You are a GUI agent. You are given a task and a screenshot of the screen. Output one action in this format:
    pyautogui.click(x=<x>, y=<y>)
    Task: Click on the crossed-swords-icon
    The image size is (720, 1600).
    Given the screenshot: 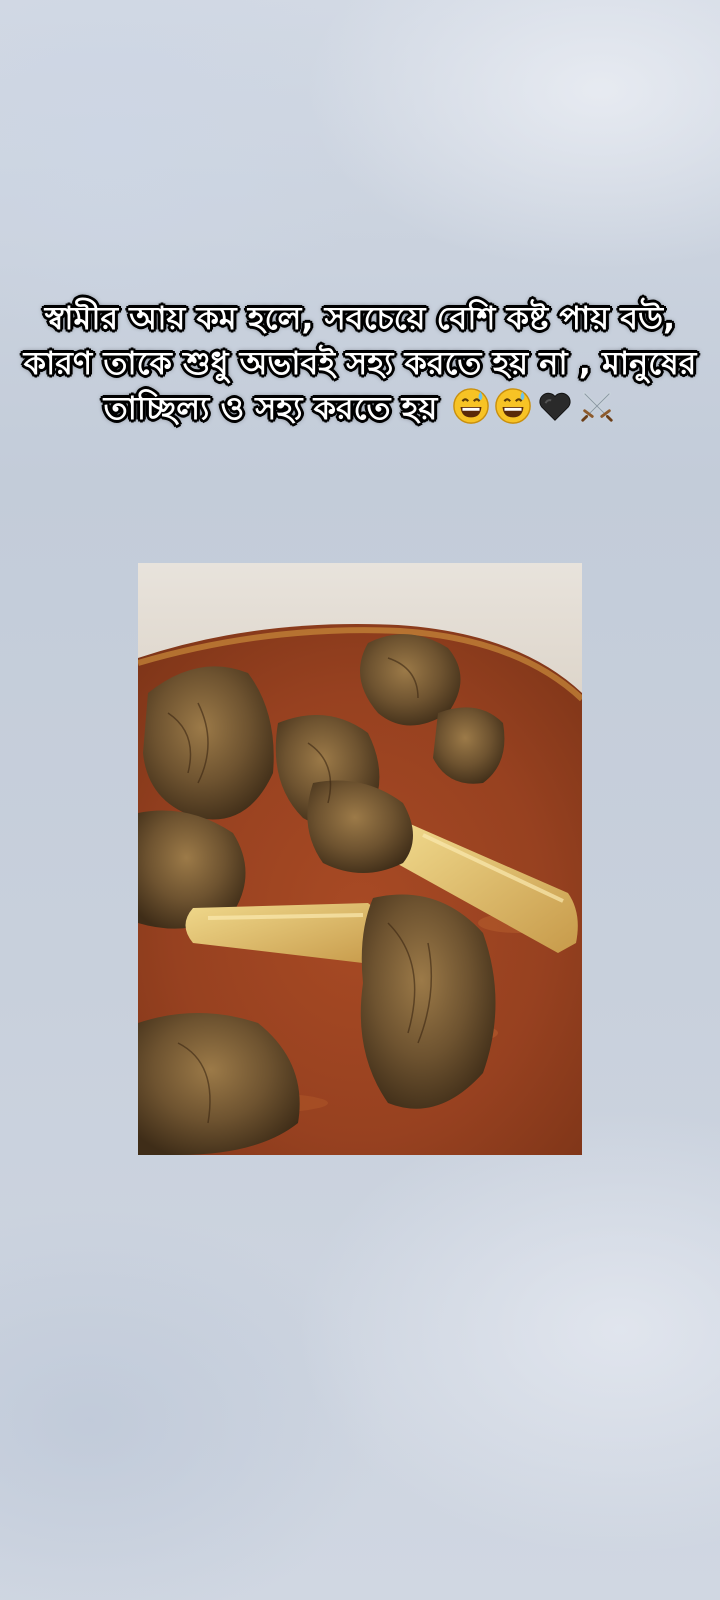 What is the action you would take?
    pyautogui.click(x=597, y=406)
    